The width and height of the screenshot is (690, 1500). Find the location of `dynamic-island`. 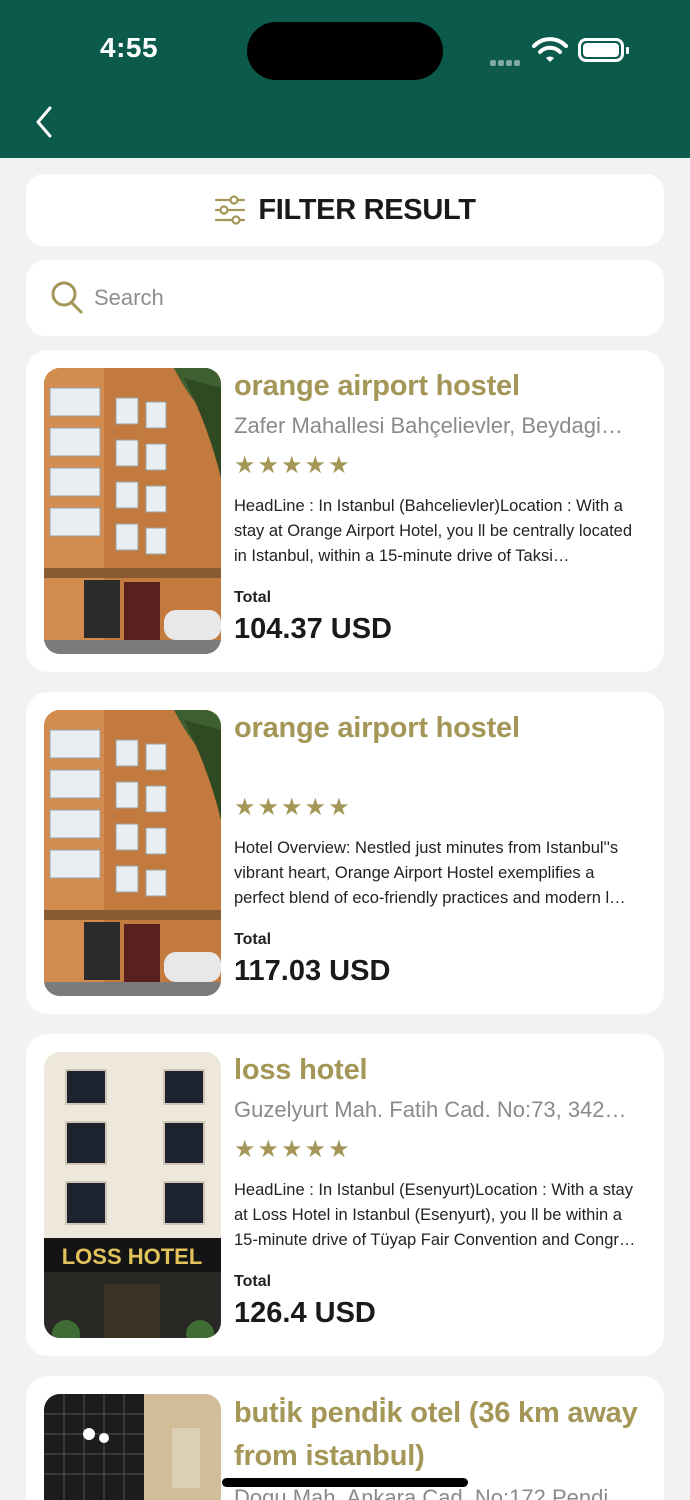

dynamic-island is located at coordinates (345, 51).